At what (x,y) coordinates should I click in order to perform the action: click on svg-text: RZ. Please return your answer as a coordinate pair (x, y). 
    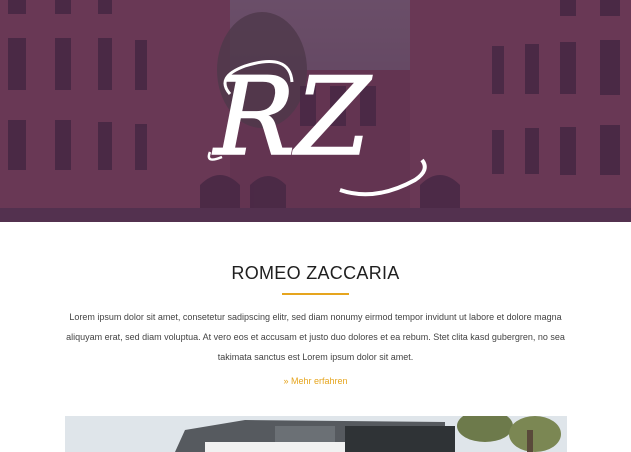
    Looking at the image, I should click on (292, 117).